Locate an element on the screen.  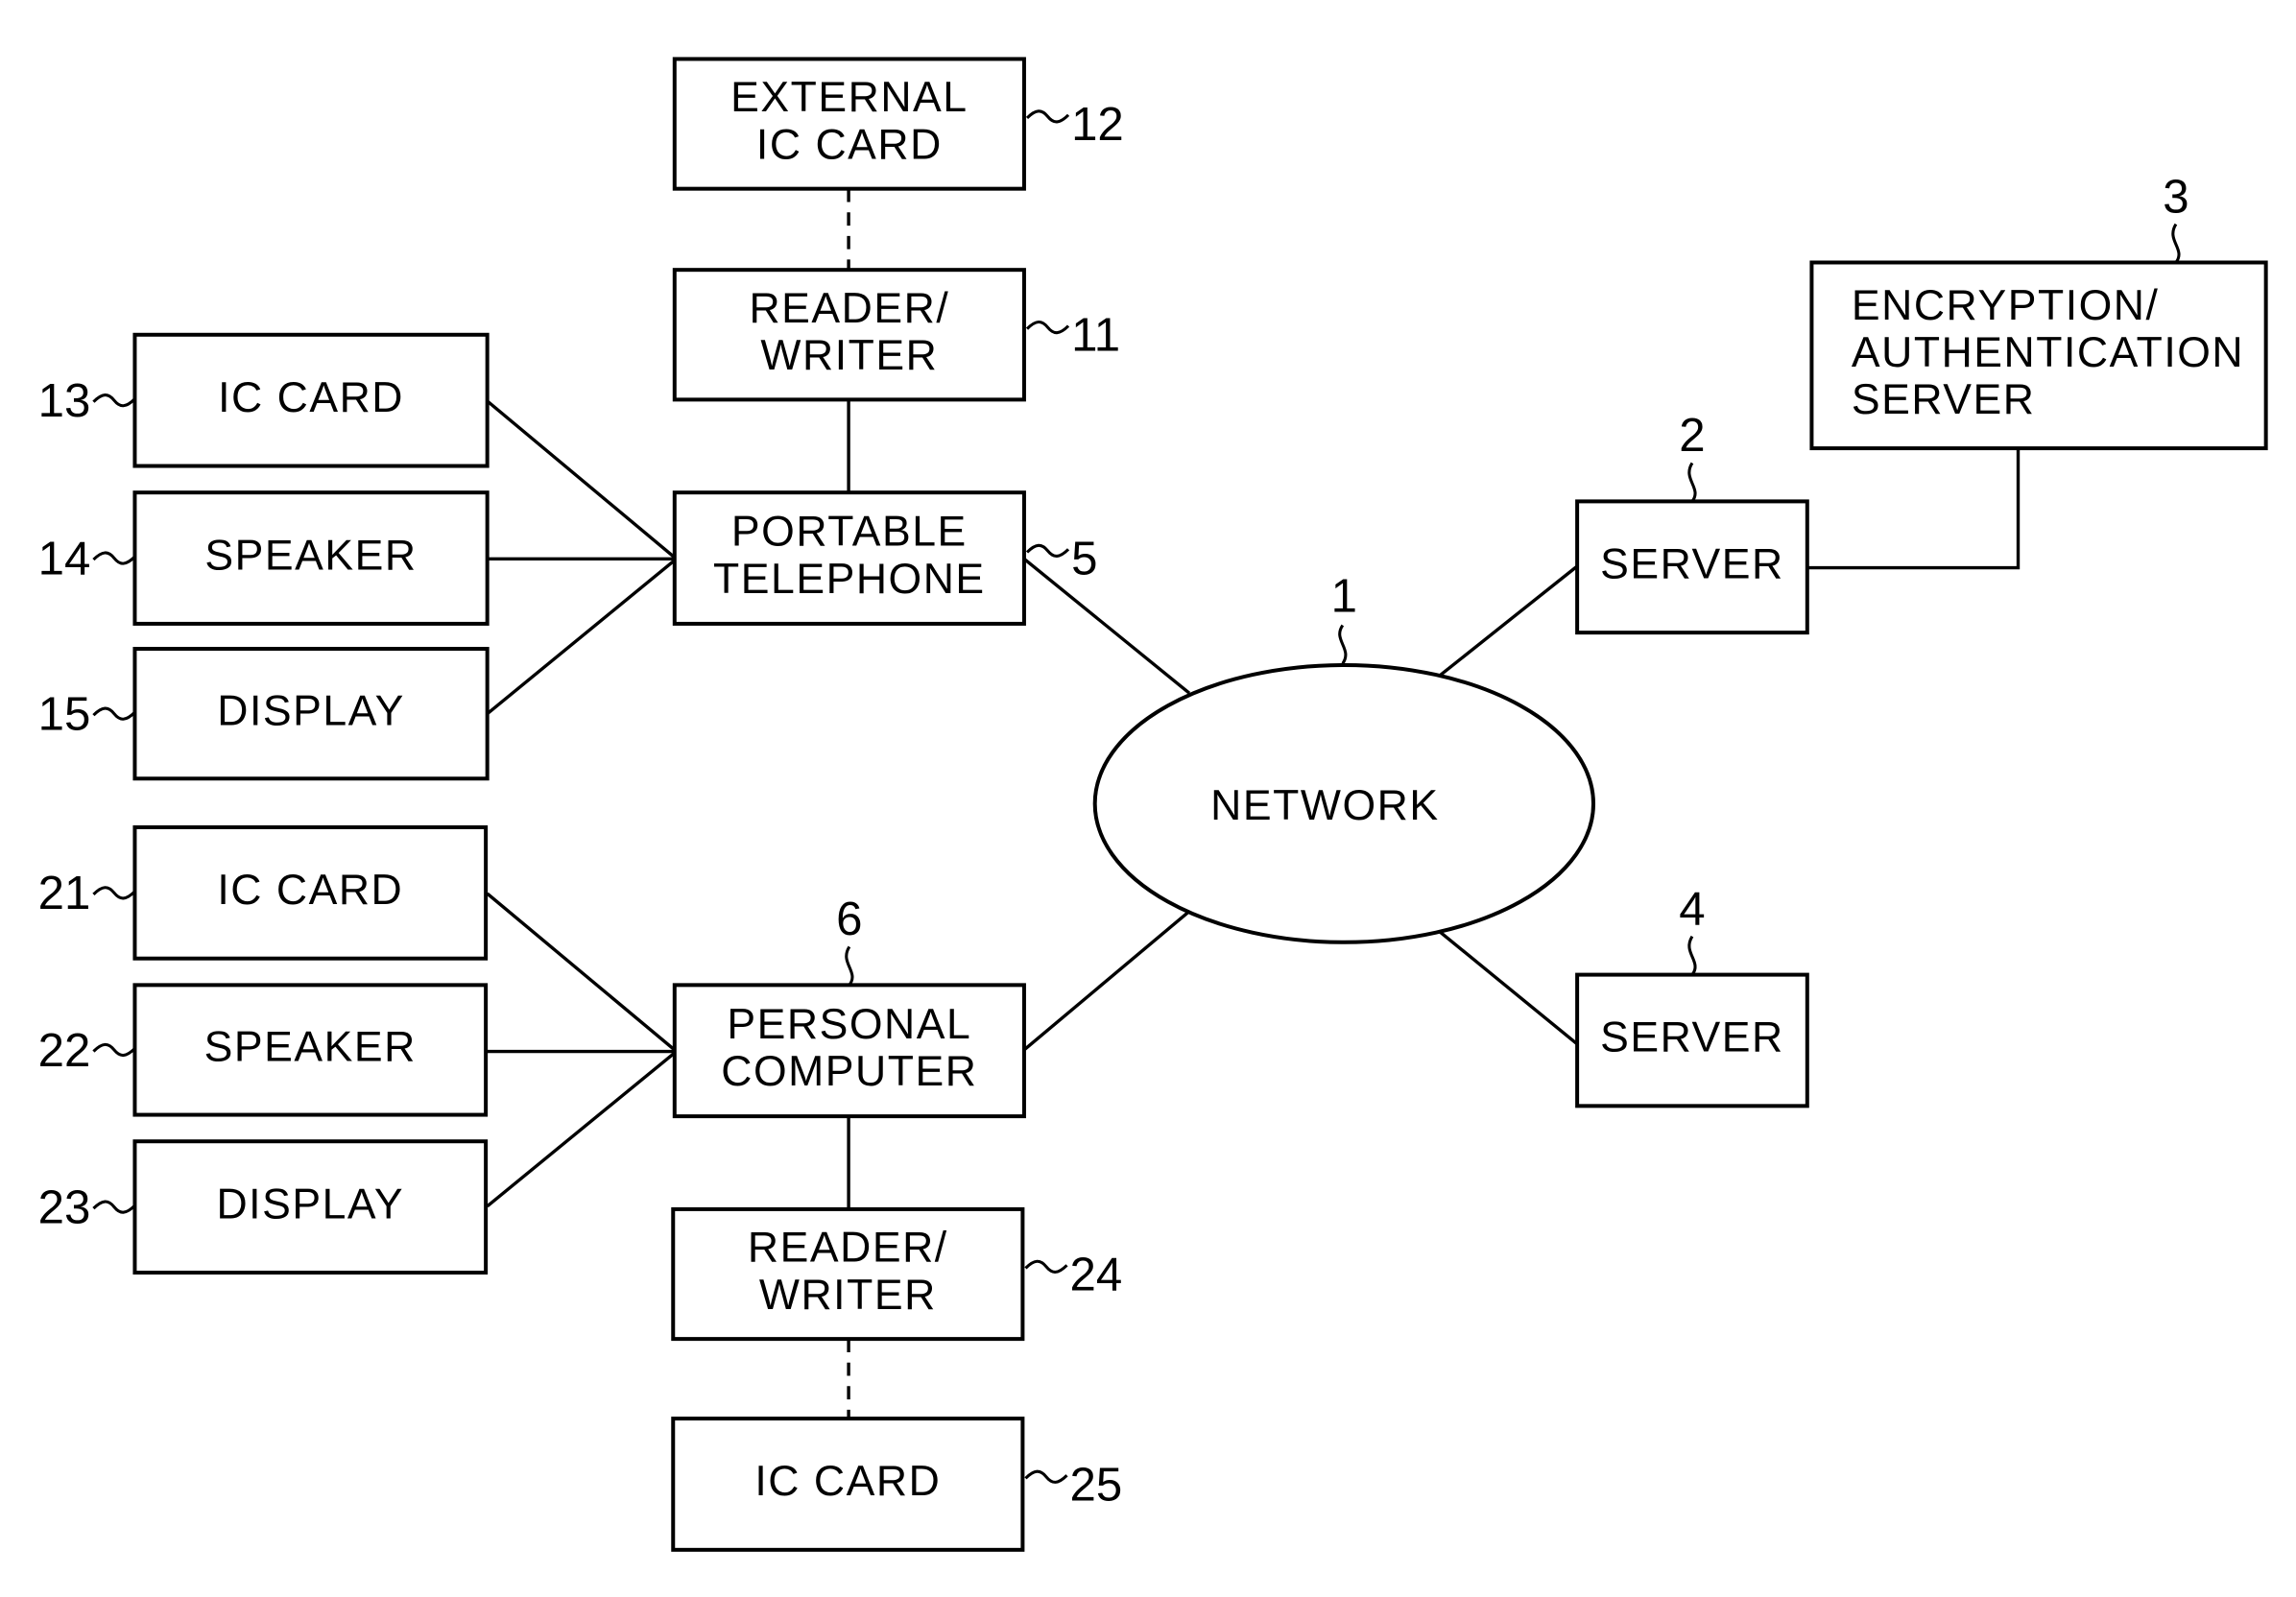
portable-telephone-ref-leader is located at coordinates (1048, 550).